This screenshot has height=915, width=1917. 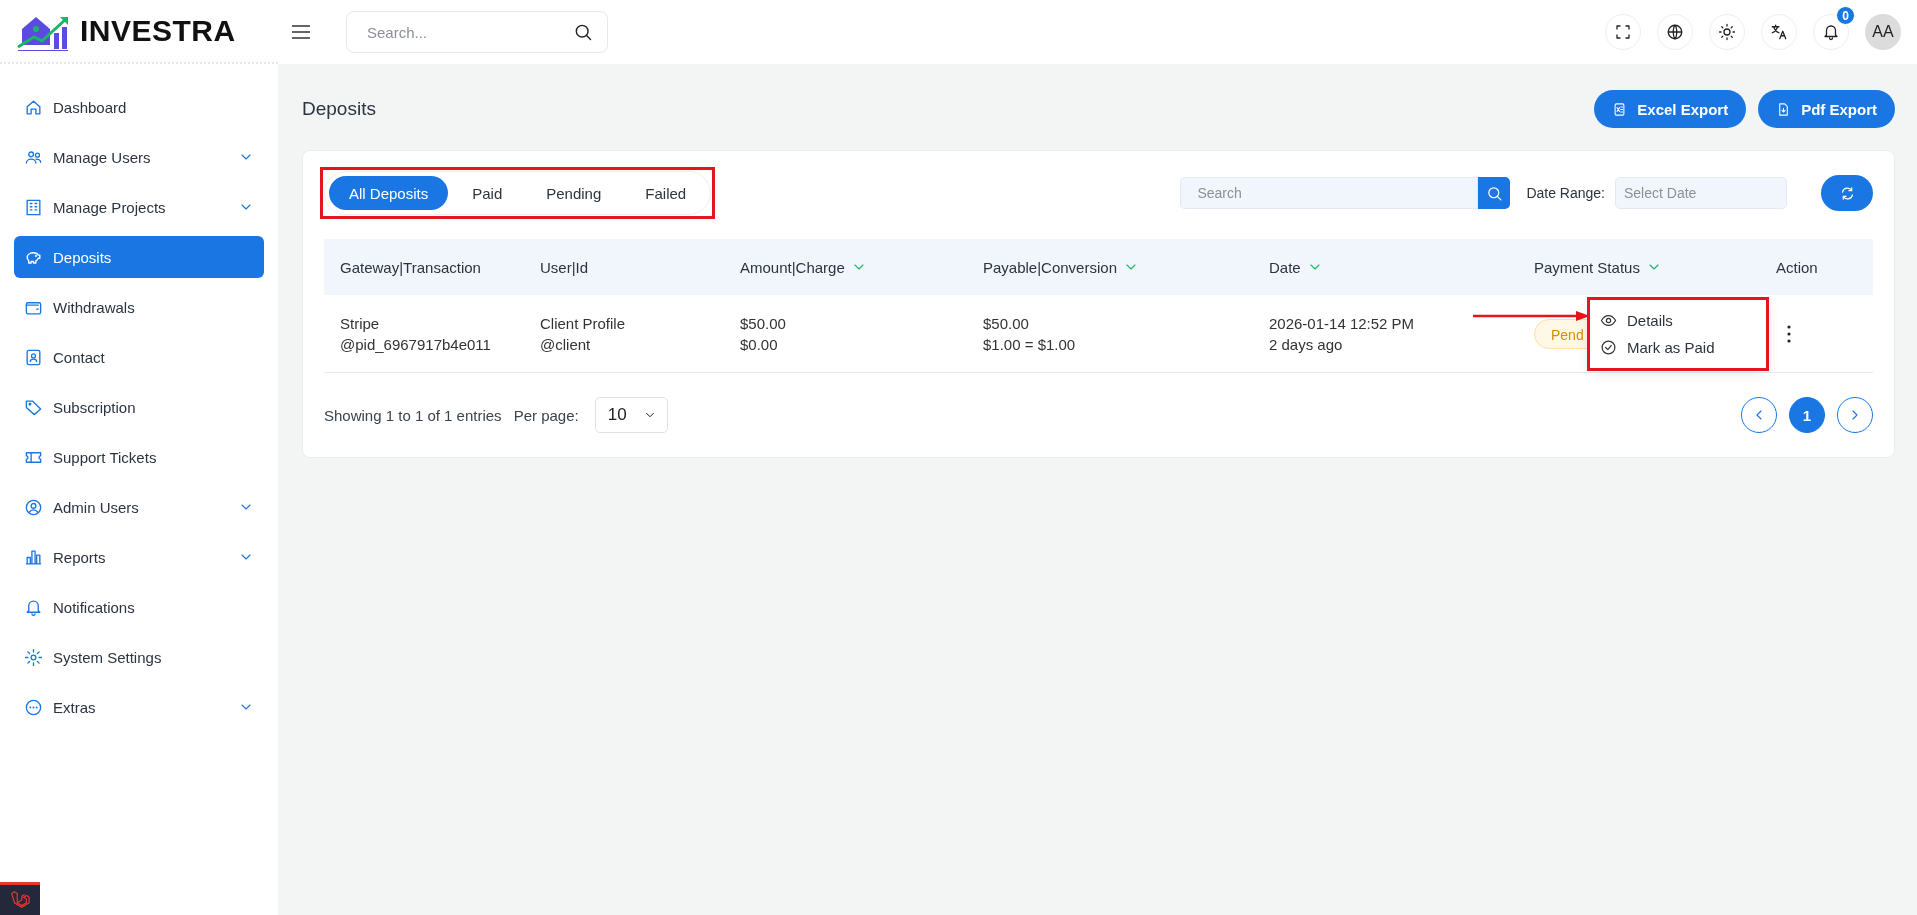 What do you see at coordinates (139, 257) in the screenshot?
I see `sidebar-item: Deposits` at bounding box center [139, 257].